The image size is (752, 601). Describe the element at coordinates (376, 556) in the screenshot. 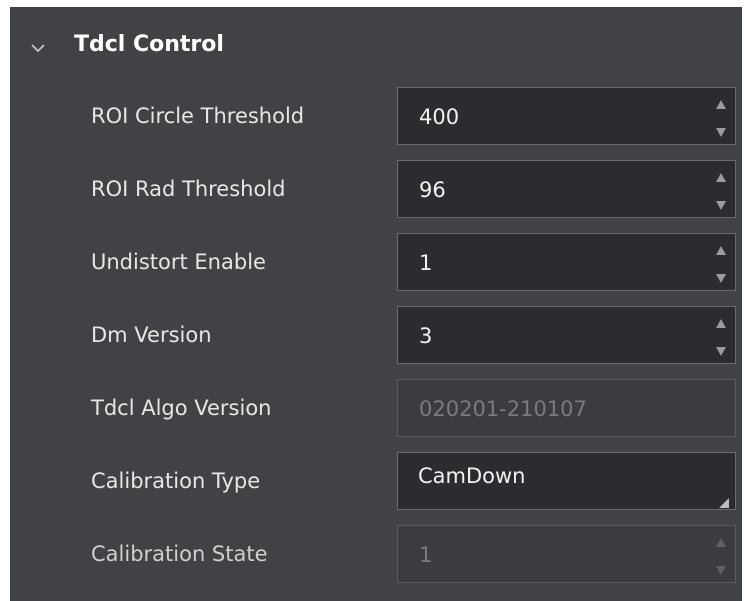

I see `property-row-calibration-state: Calibration State 1` at that location.